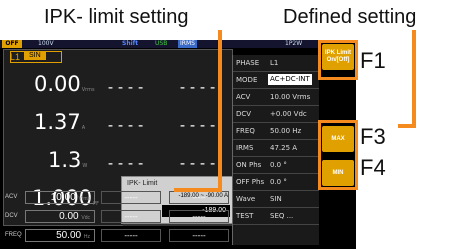  I want to click on setting-row-freq: FREQ 50.00 Hz ----- -----, so click(117, 236).